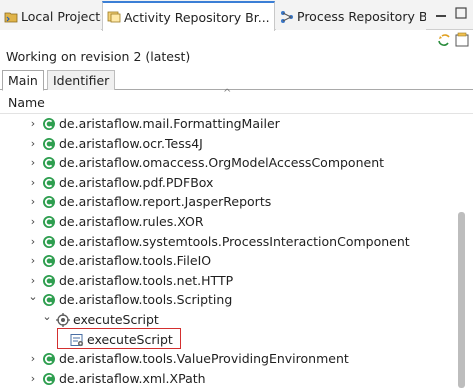 The image size is (473, 388). Describe the element at coordinates (135, 261) in the screenshot. I see `tree-row-label: de.aristaflow.tools.FileIO` at that location.